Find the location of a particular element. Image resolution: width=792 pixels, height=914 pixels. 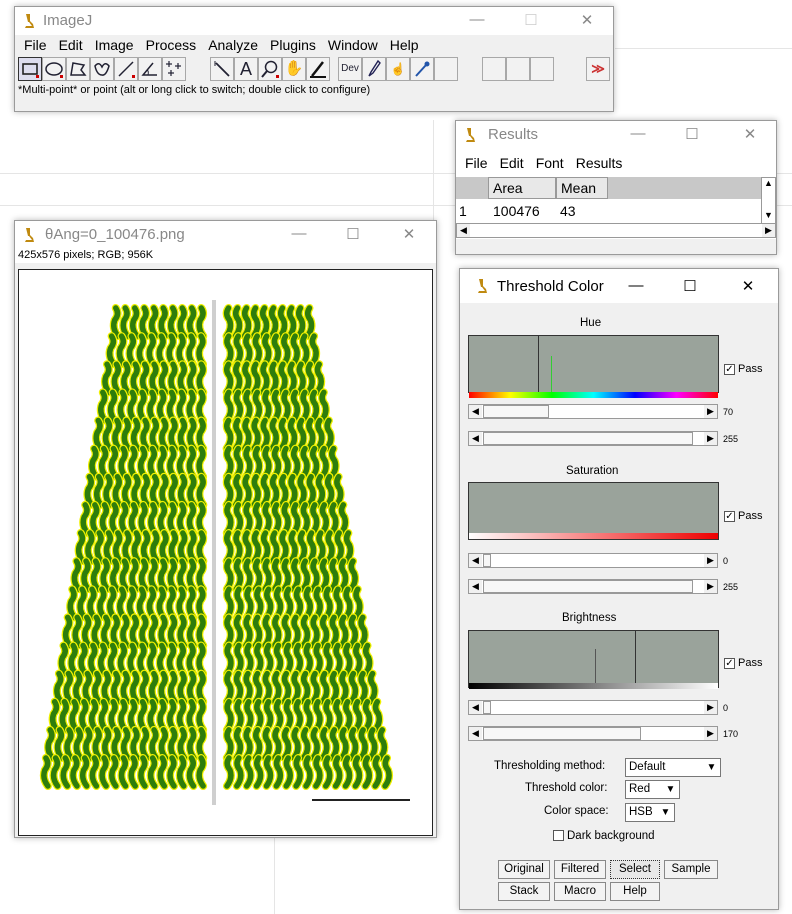

filtered-button: Filtered is located at coordinates (580, 869).